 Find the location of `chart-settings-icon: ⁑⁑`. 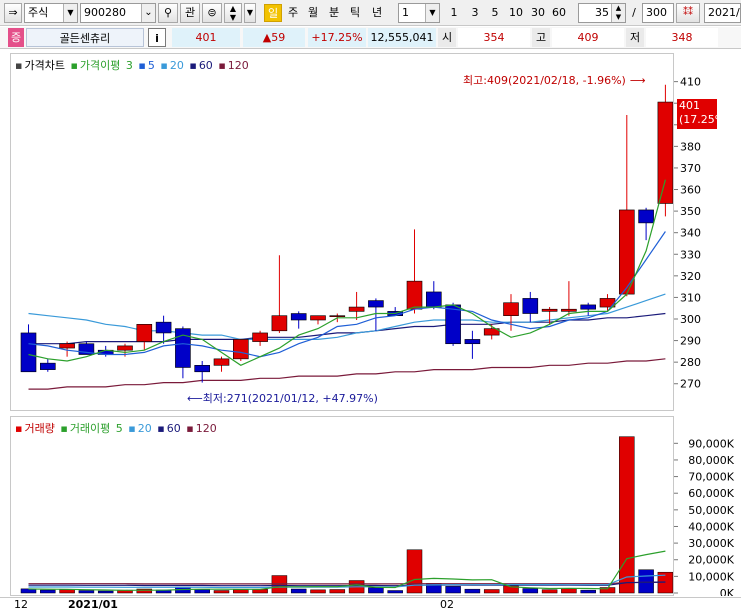

chart-settings-icon: ⁑⁑ is located at coordinates (688, 13).